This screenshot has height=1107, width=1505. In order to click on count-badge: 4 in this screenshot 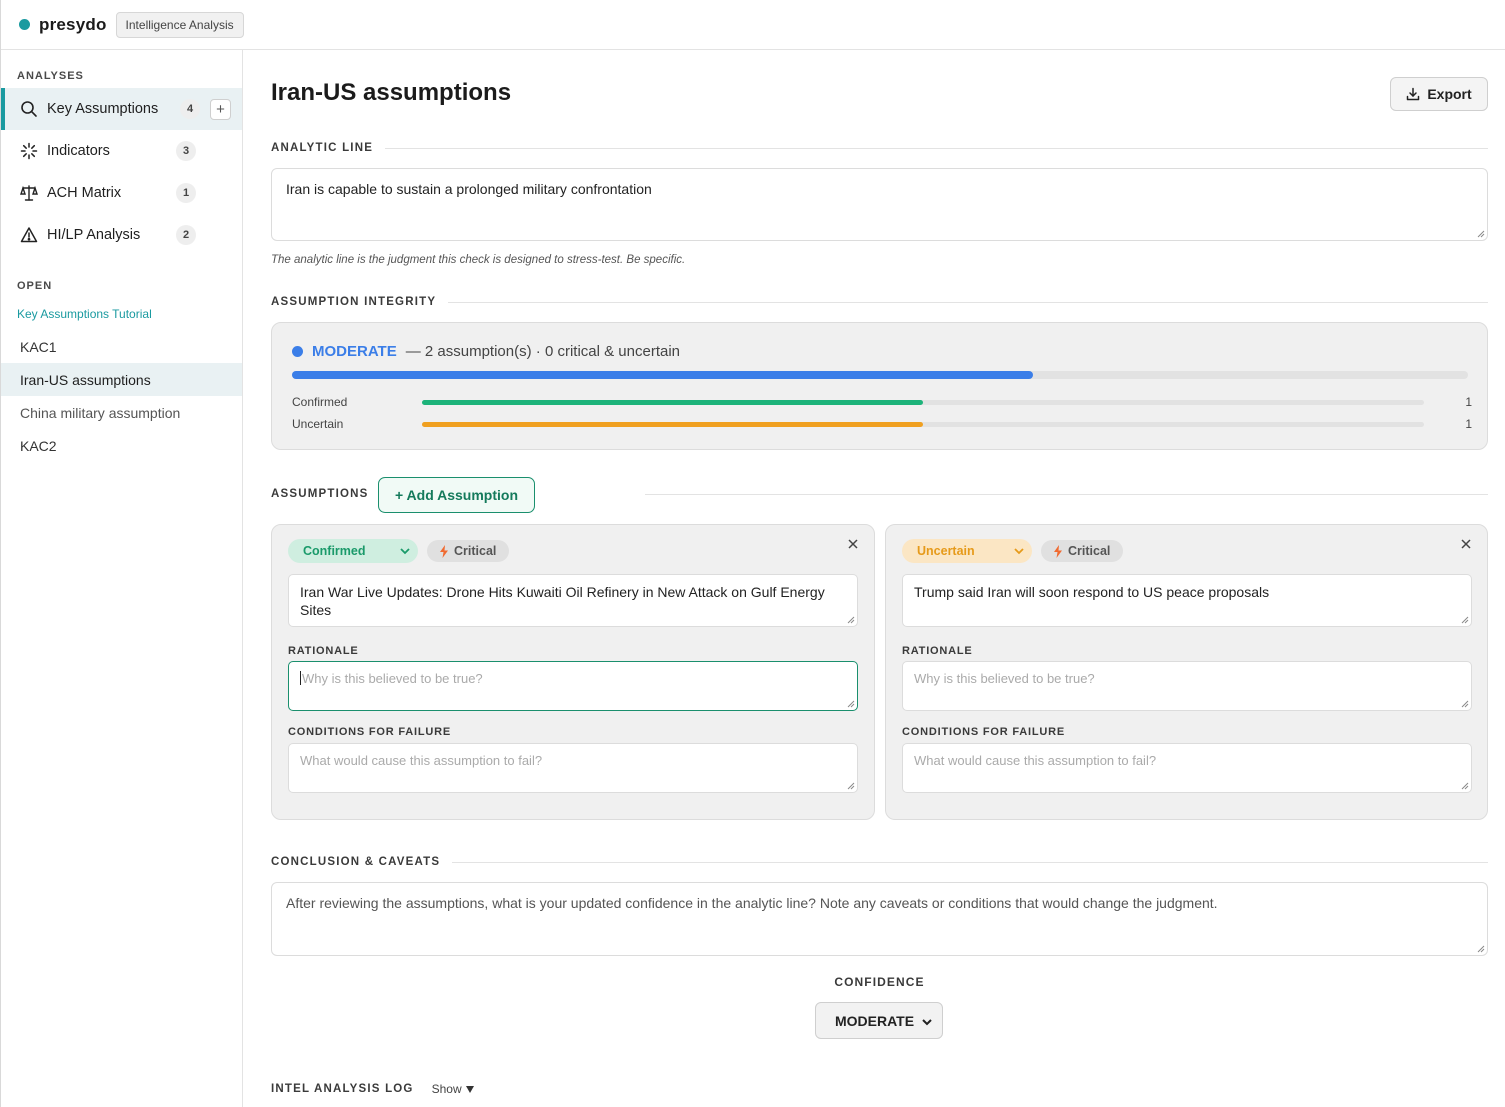, I will do `click(190, 109)`.